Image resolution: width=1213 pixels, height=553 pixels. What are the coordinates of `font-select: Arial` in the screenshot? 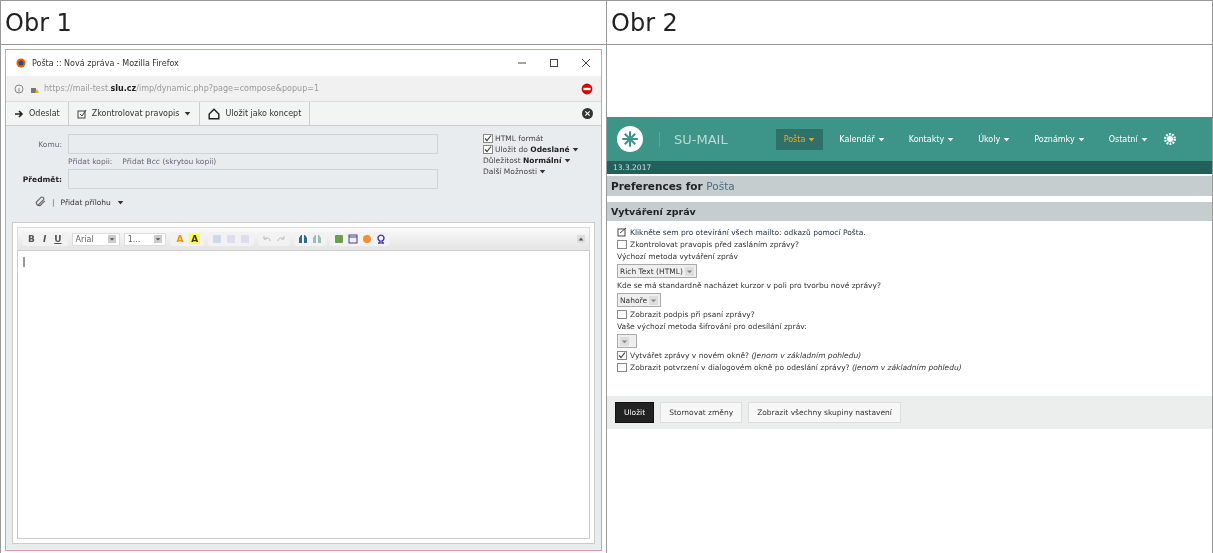 It's located at (95, 239).